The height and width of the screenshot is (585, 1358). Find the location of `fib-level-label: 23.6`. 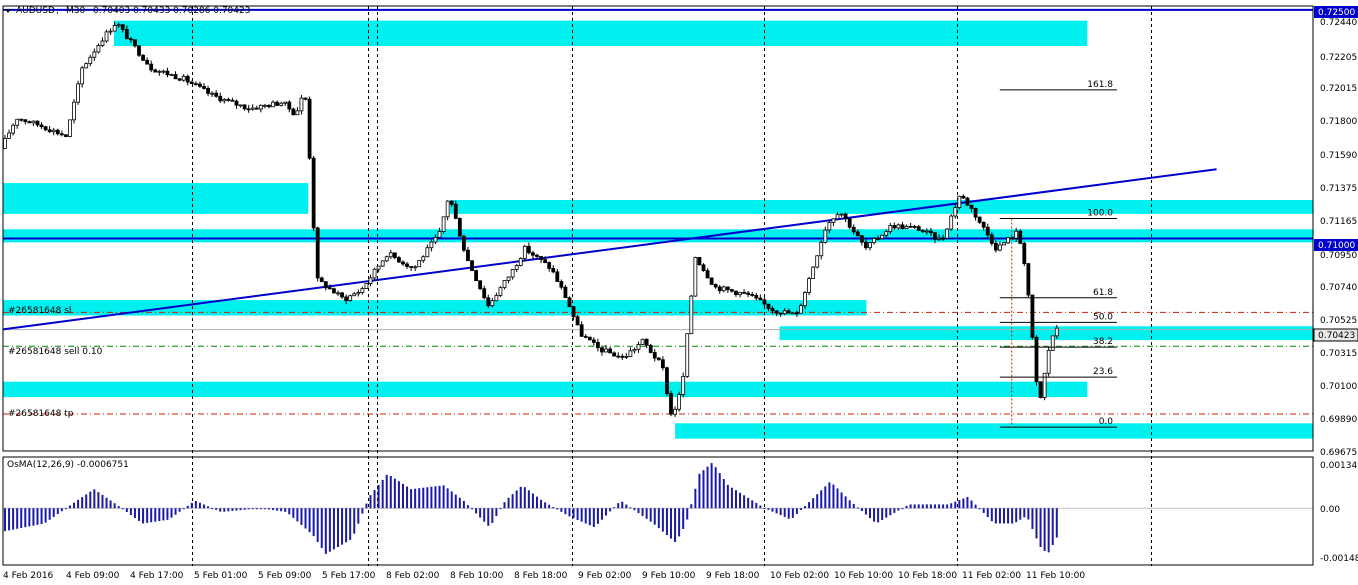

fib-level-label: 23.6 is located at coordinates (1103, 372).